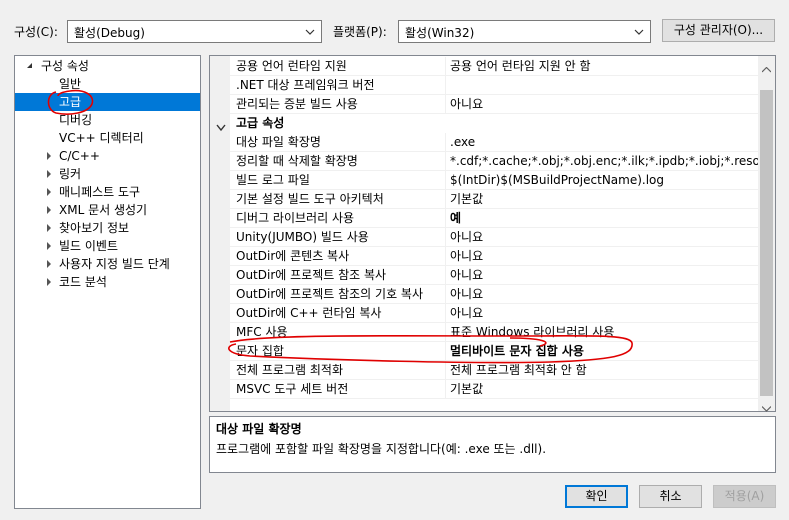 Image resolution: width=789 pixels, height=520 pixels. What do you see at coordinates (30, 66) in the screenshot?
I see `expanded-arrow-icon` at bounding box center [30, 66].